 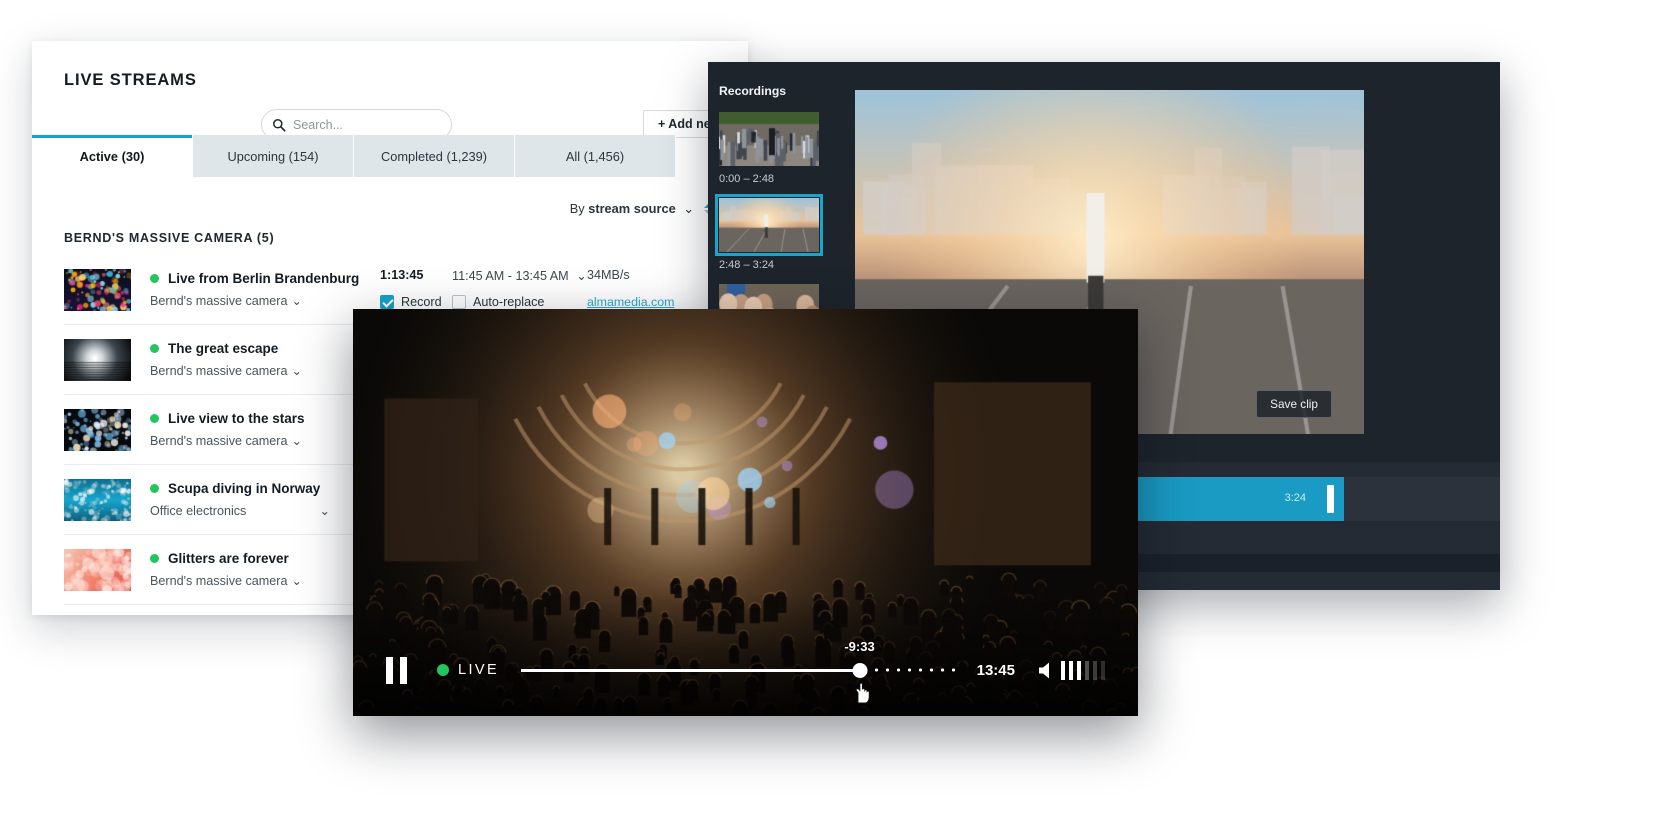 What do you see at coordinates (915, 670) in the screenshot?
I see `seek-bar-remaining` at bounding box center [915, 670].